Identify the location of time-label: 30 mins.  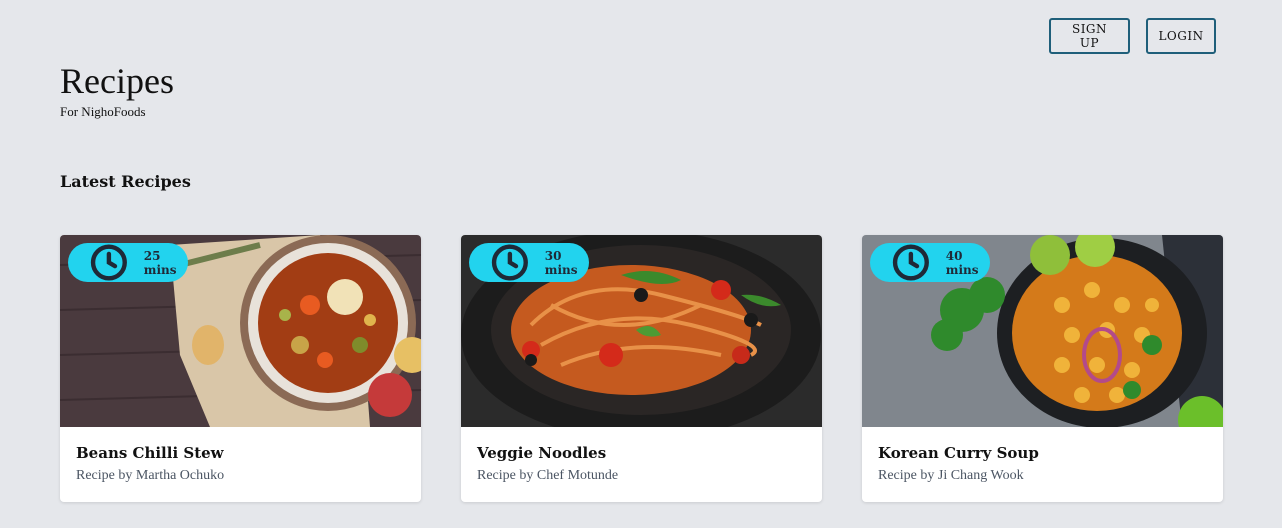
(561, 262).